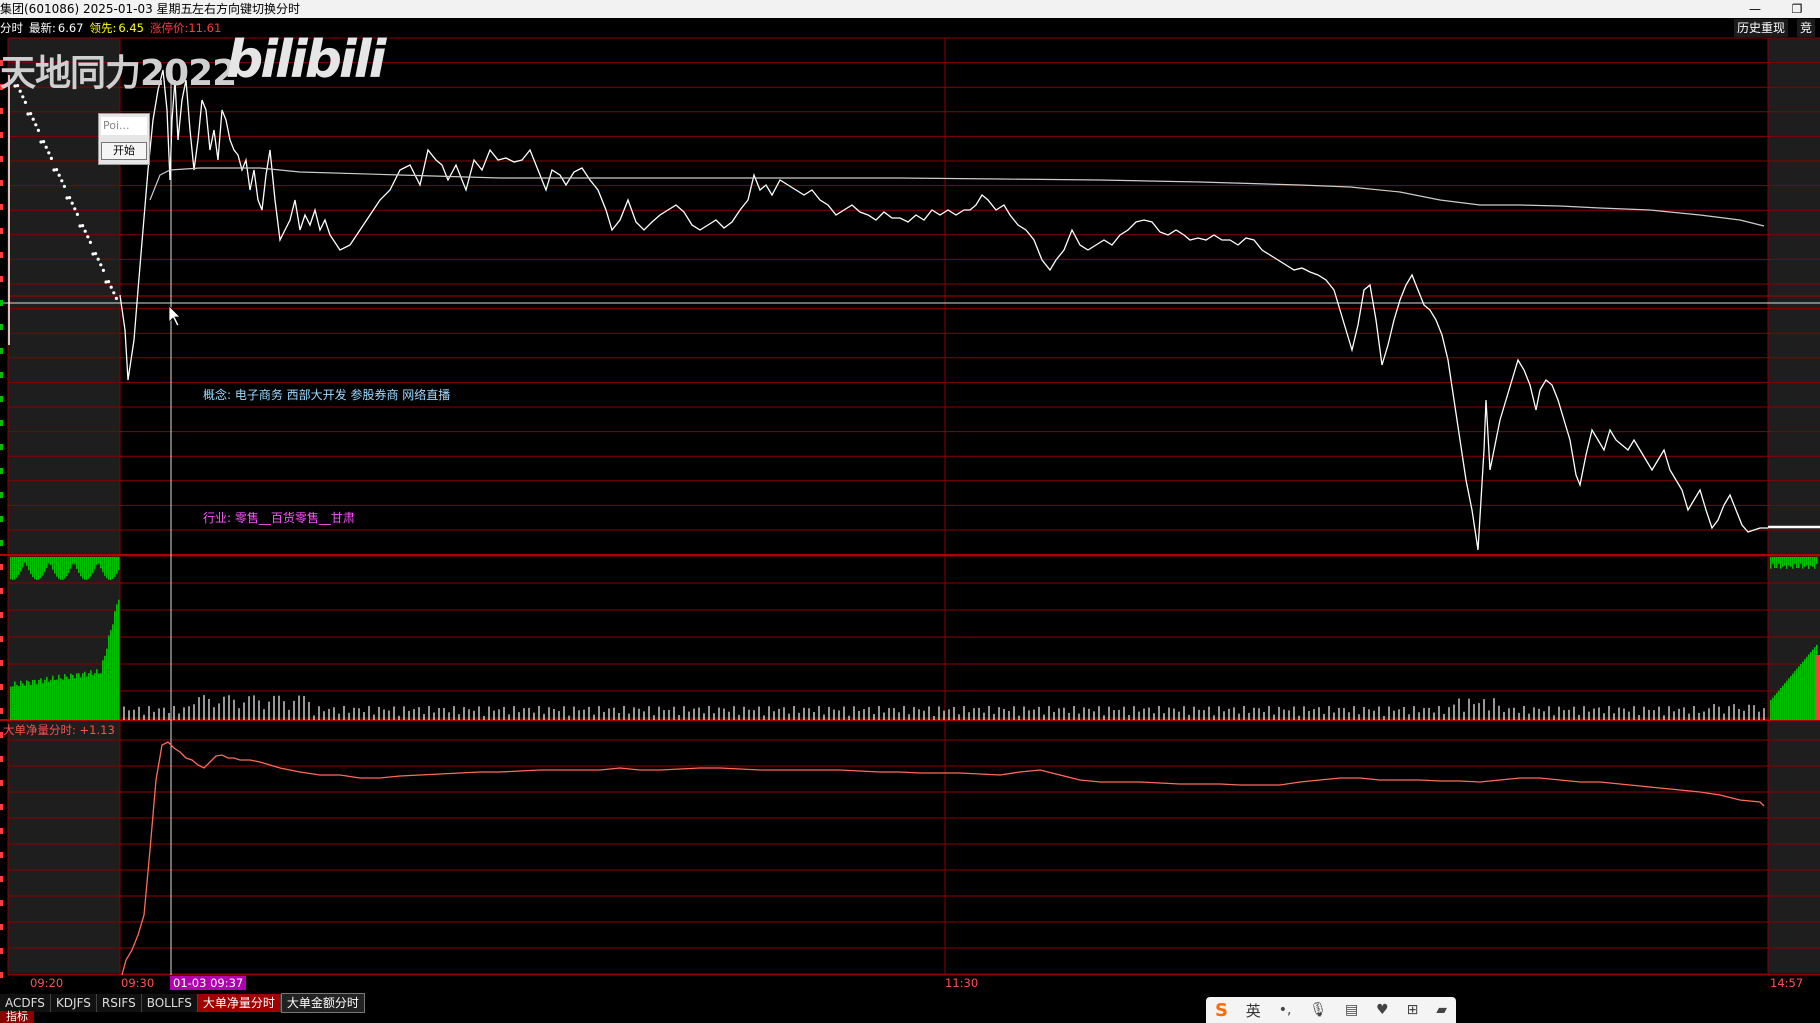 The height and width of the screenshot is (1023, 1820). Describe the element at coordinates (1253, 1010) in the screenshot. I see `language-toggle: 英` at that location.